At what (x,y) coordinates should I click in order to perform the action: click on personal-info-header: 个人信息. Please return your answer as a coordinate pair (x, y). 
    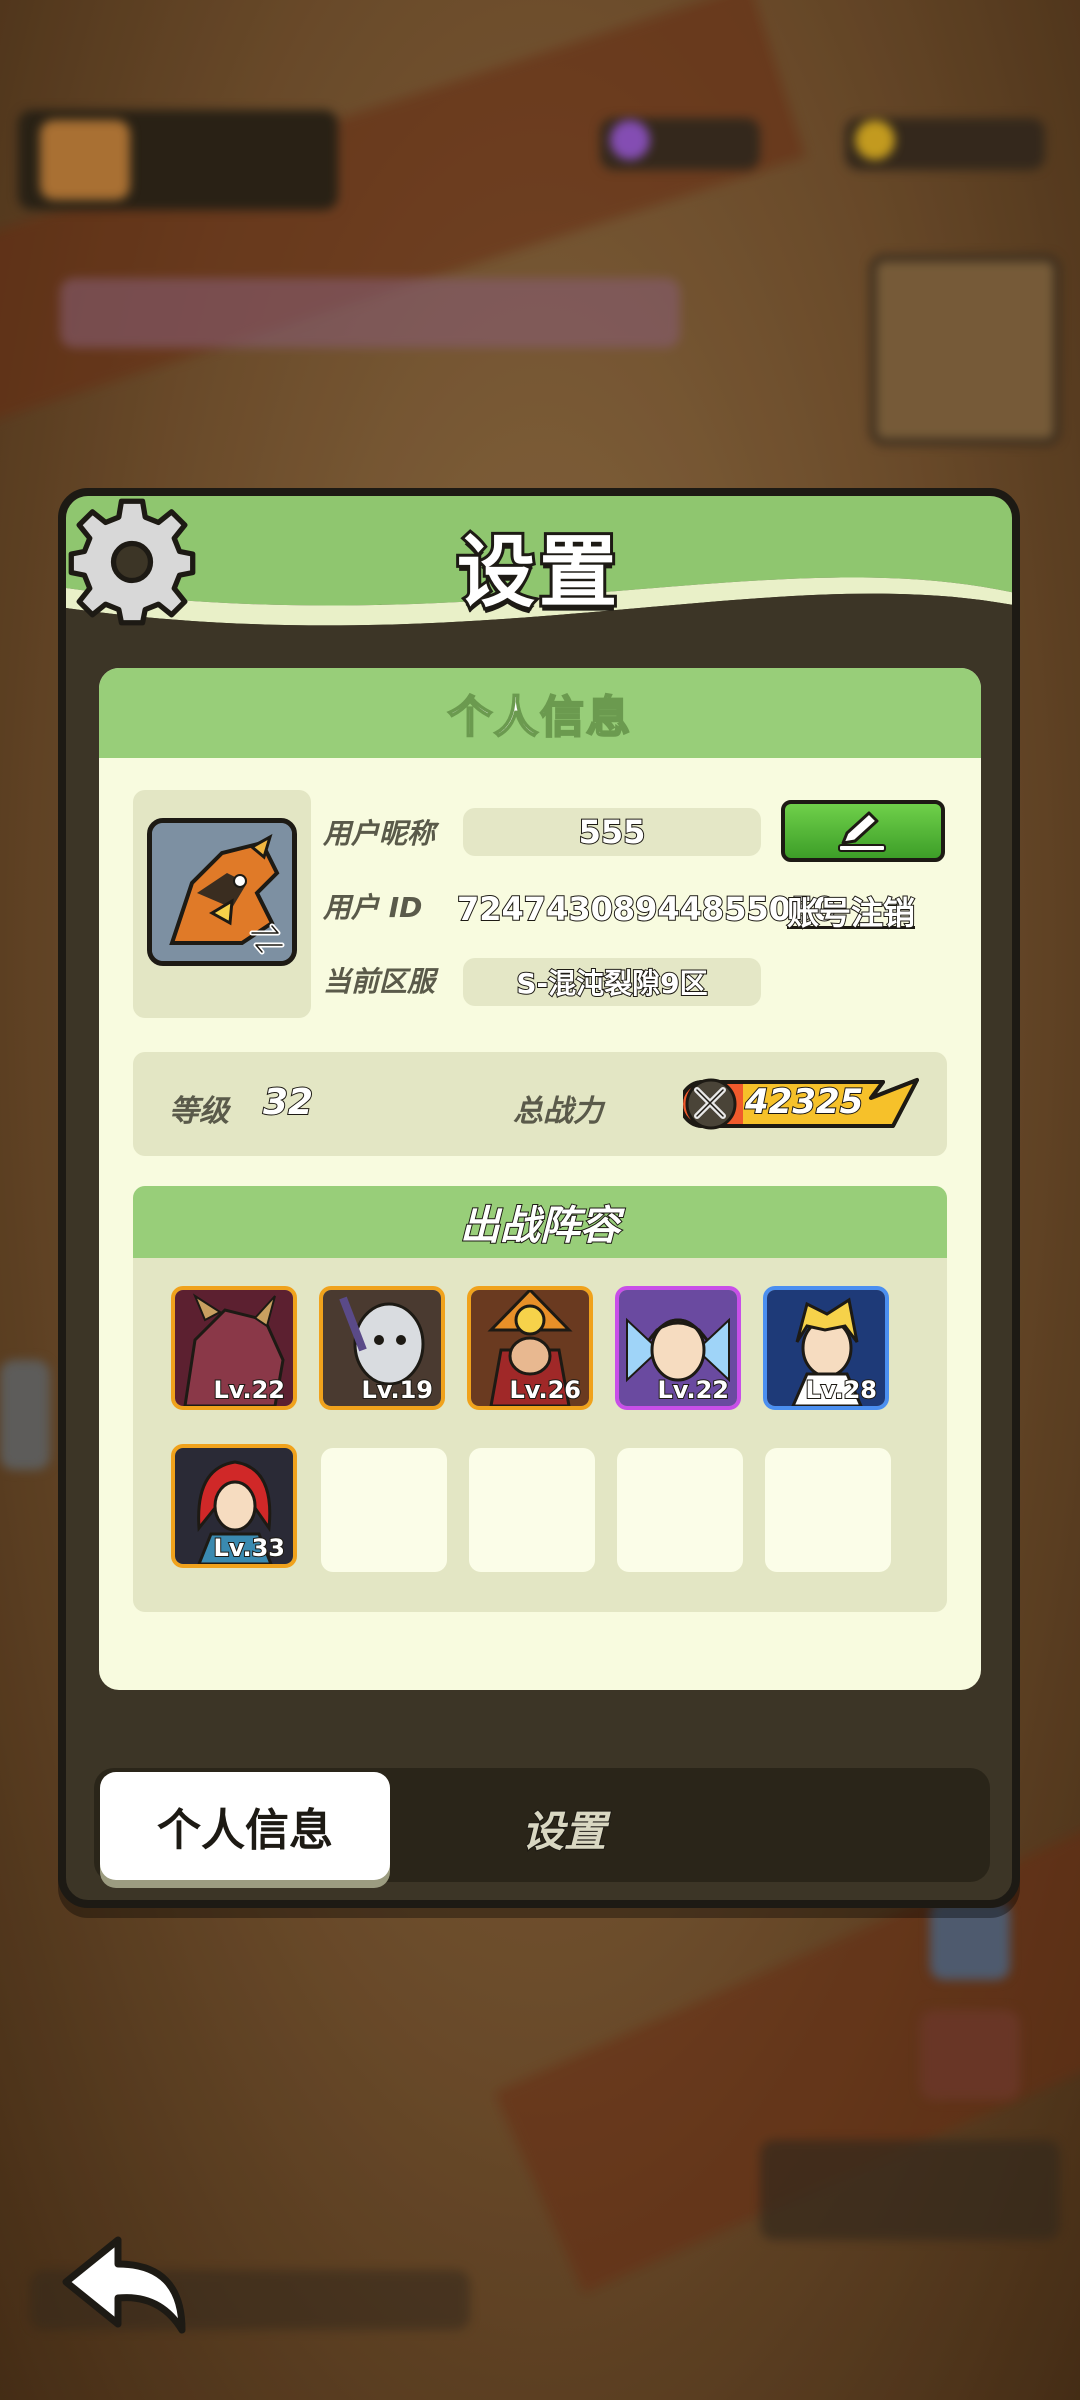
    Looking at the image, I should click on (540, 713).